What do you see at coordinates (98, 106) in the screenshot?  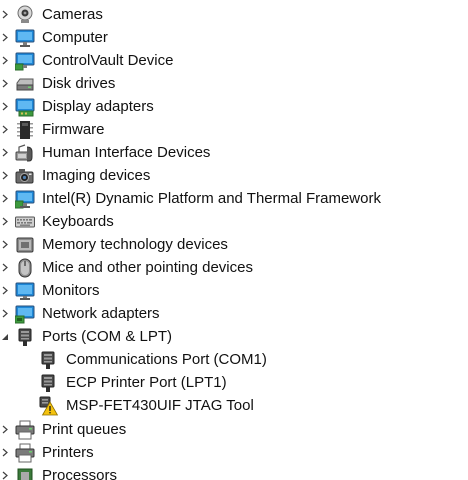 I see `tree-item-label: Display adapters` at bounding box center [98, 106].